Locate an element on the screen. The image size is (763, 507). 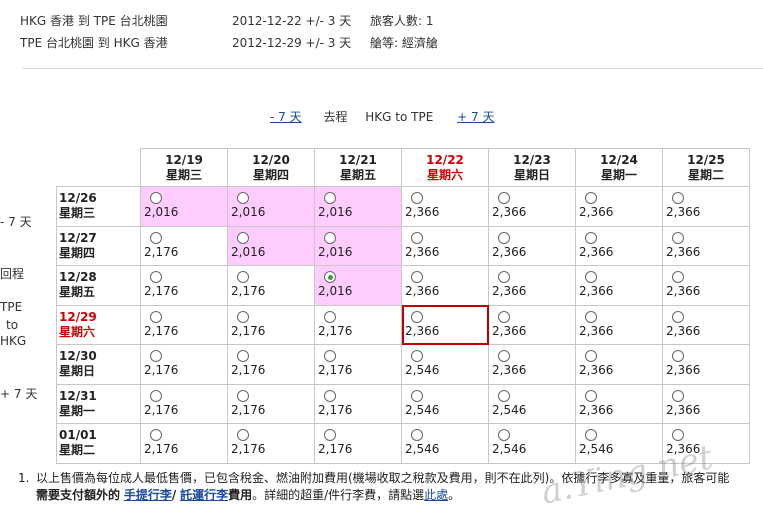
checked-baggage-link: 託運行李 is located at coordinates (204, 495).